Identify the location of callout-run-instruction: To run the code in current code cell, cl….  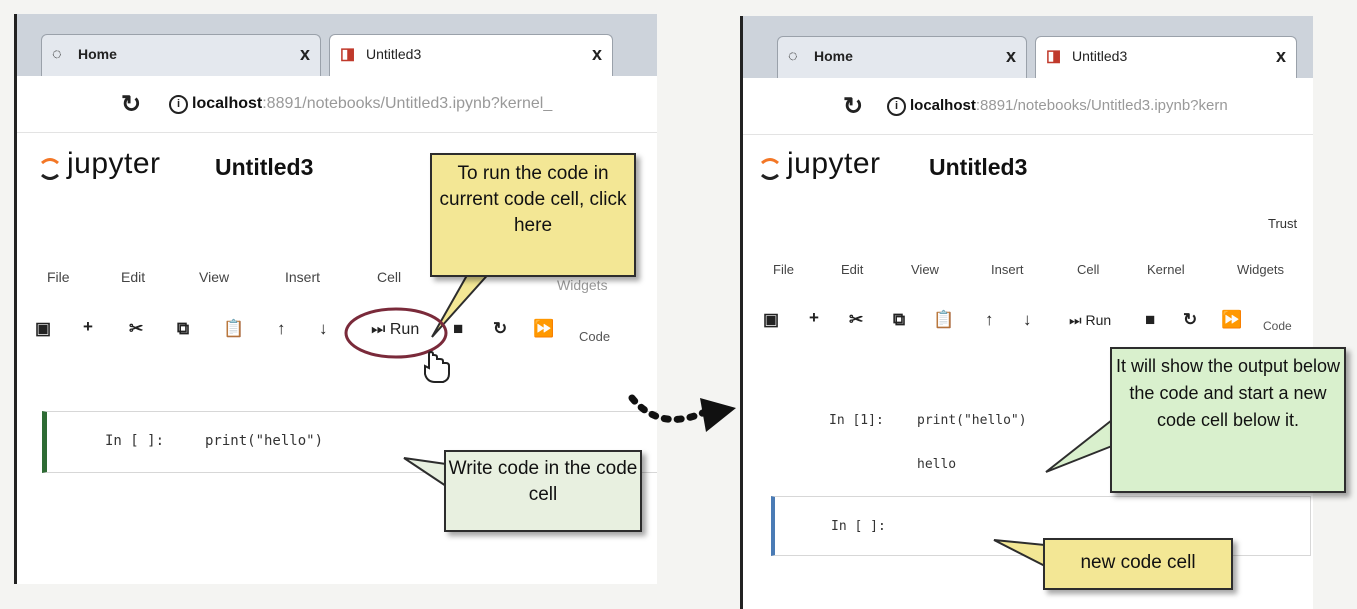
(533, 215).